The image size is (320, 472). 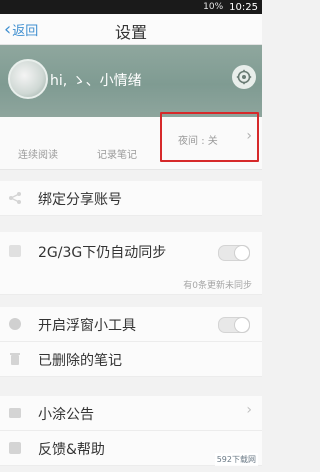 What do you see at coordinates (87, 326) in the screenshot?
I see `float-window-label: 开启浮窗小工具` at bounding box center [87, 326].